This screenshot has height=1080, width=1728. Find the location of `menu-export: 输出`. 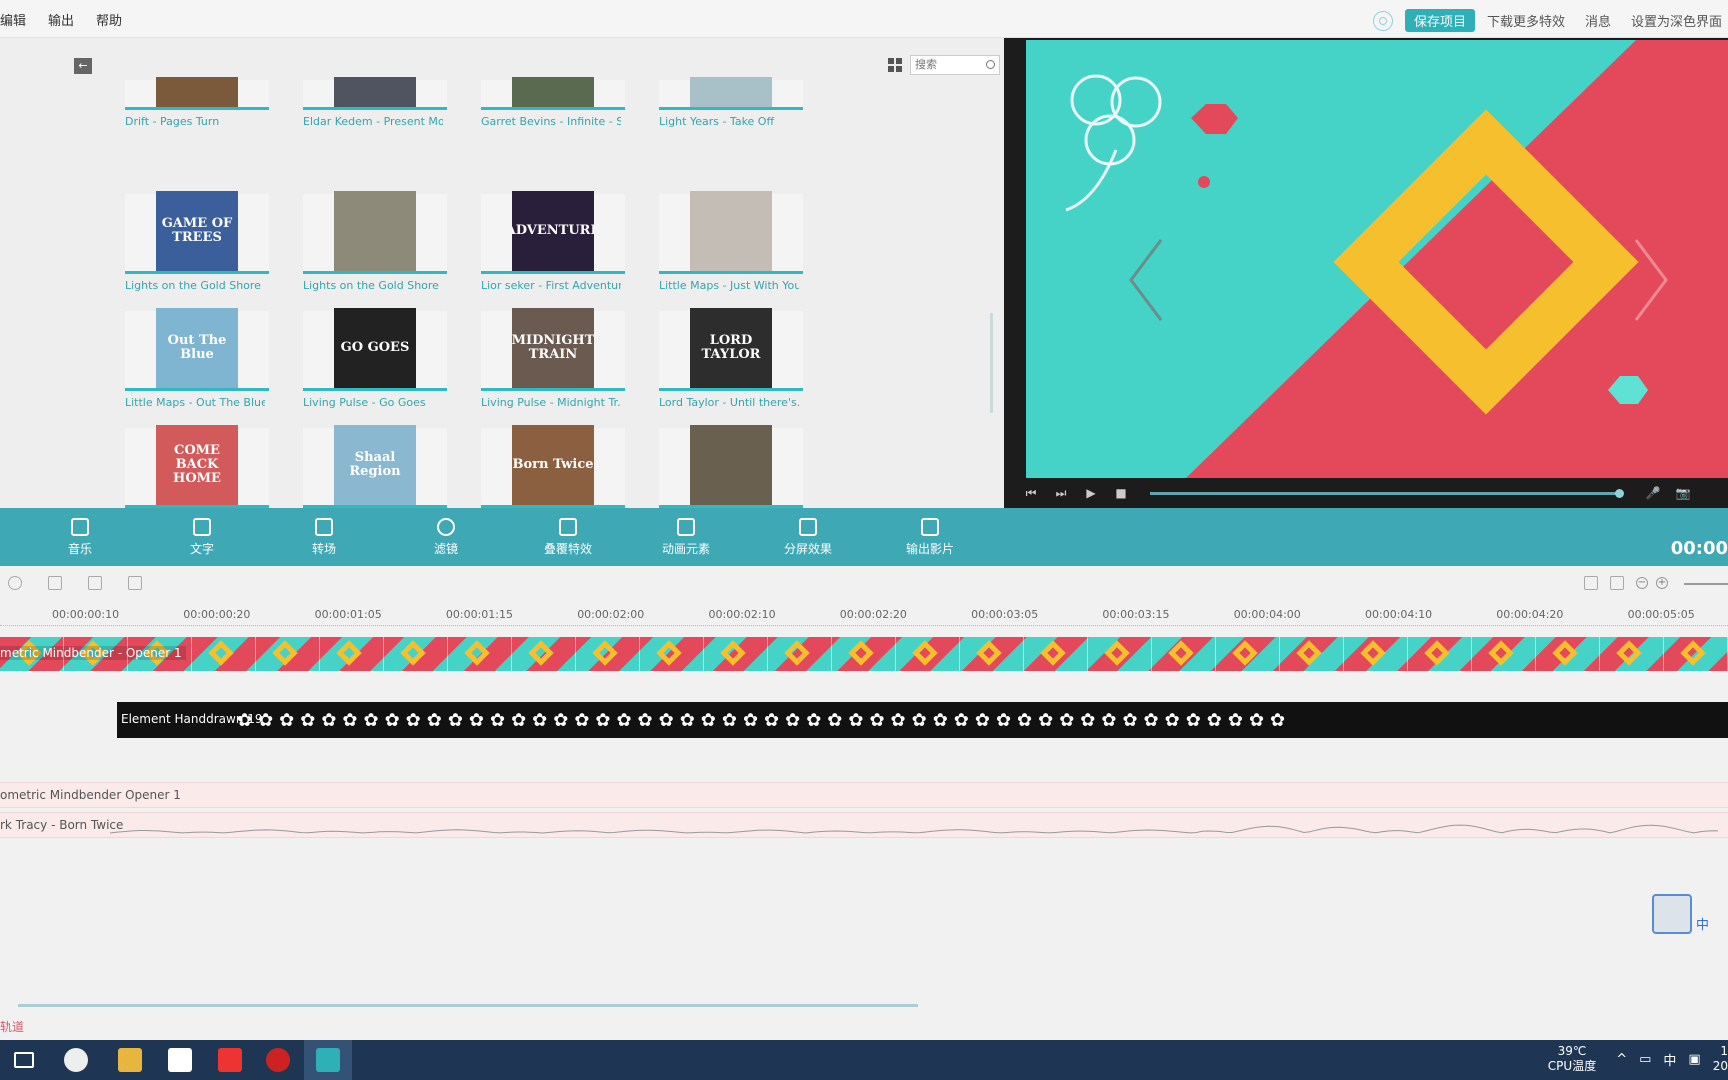

menu-export: 输出 is located at coordinates (61, 19).